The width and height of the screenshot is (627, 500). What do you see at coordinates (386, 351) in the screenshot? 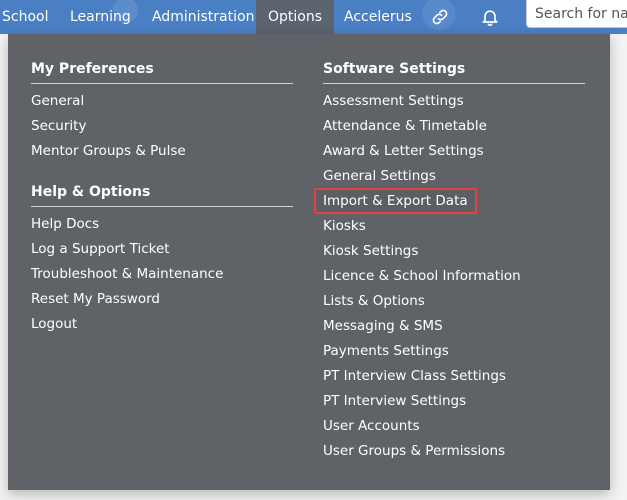
I see `menu-item-payments-settings: Payments Settings` at bounding box center [386, 351].